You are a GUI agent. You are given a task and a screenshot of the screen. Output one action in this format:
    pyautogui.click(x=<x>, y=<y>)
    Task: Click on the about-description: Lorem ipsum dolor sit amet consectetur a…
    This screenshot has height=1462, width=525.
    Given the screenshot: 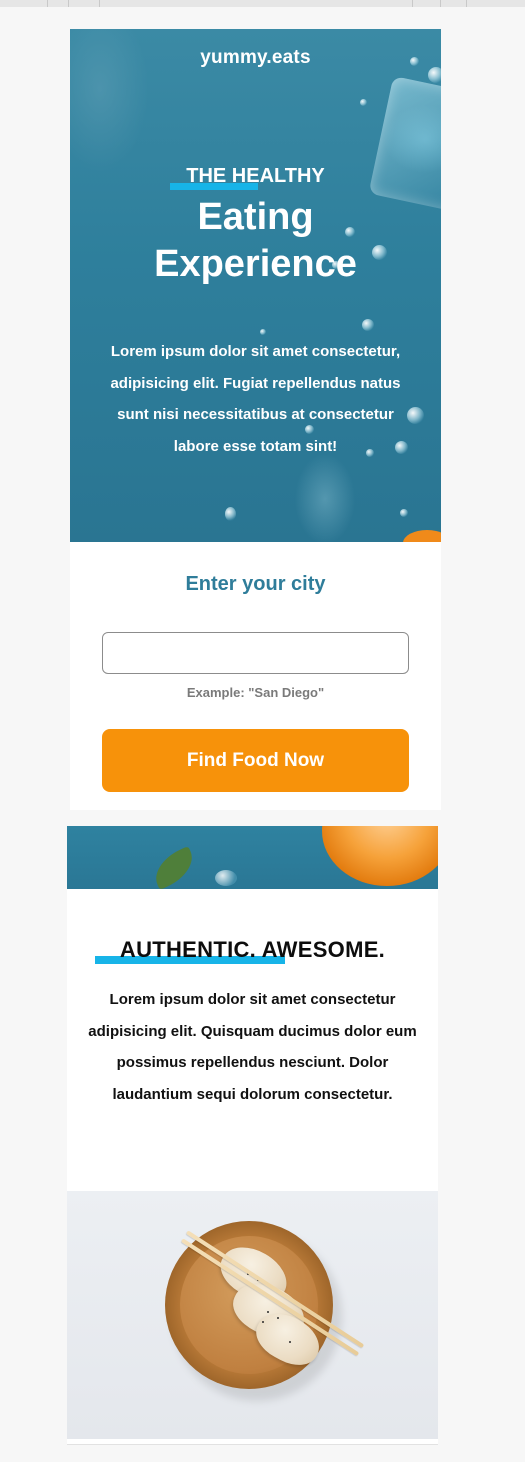 What is the action you would take?
    pyautogui.click(x=252, y=1047)
    